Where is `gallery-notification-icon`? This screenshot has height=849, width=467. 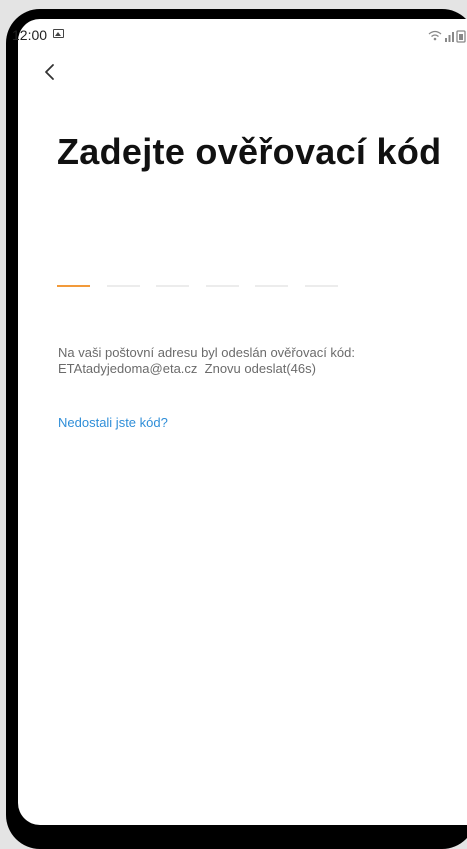
gallery-notification-icon is located at coordinates (58, 33).